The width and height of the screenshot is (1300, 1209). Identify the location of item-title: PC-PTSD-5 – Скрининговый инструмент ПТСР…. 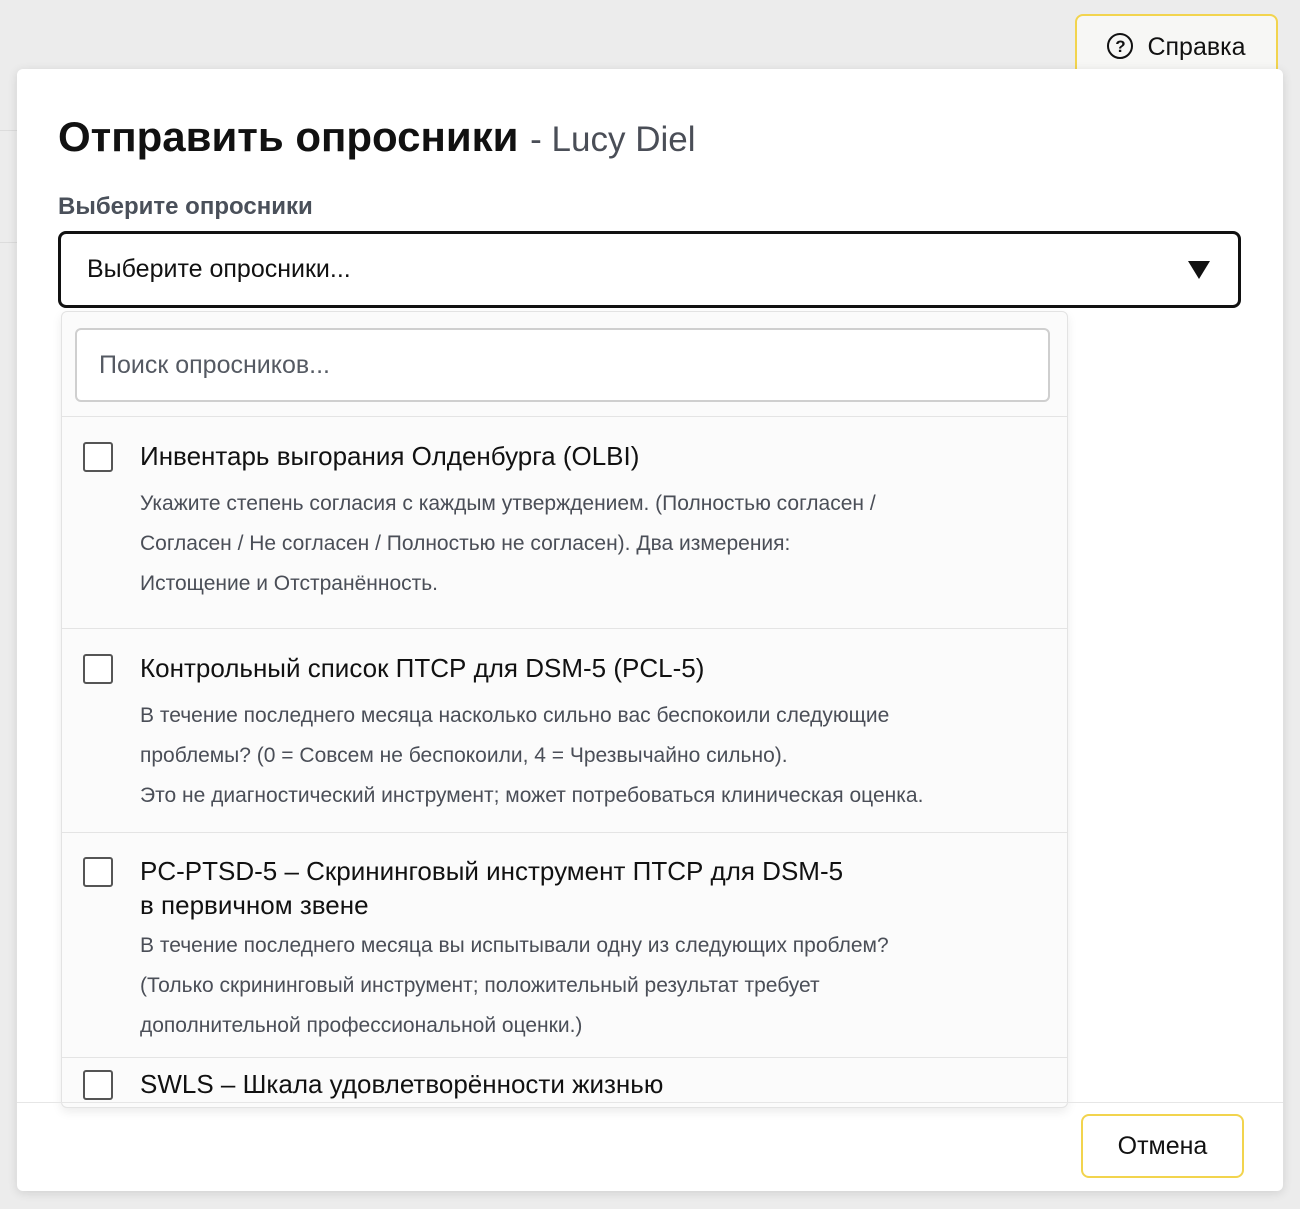
(580, 888).